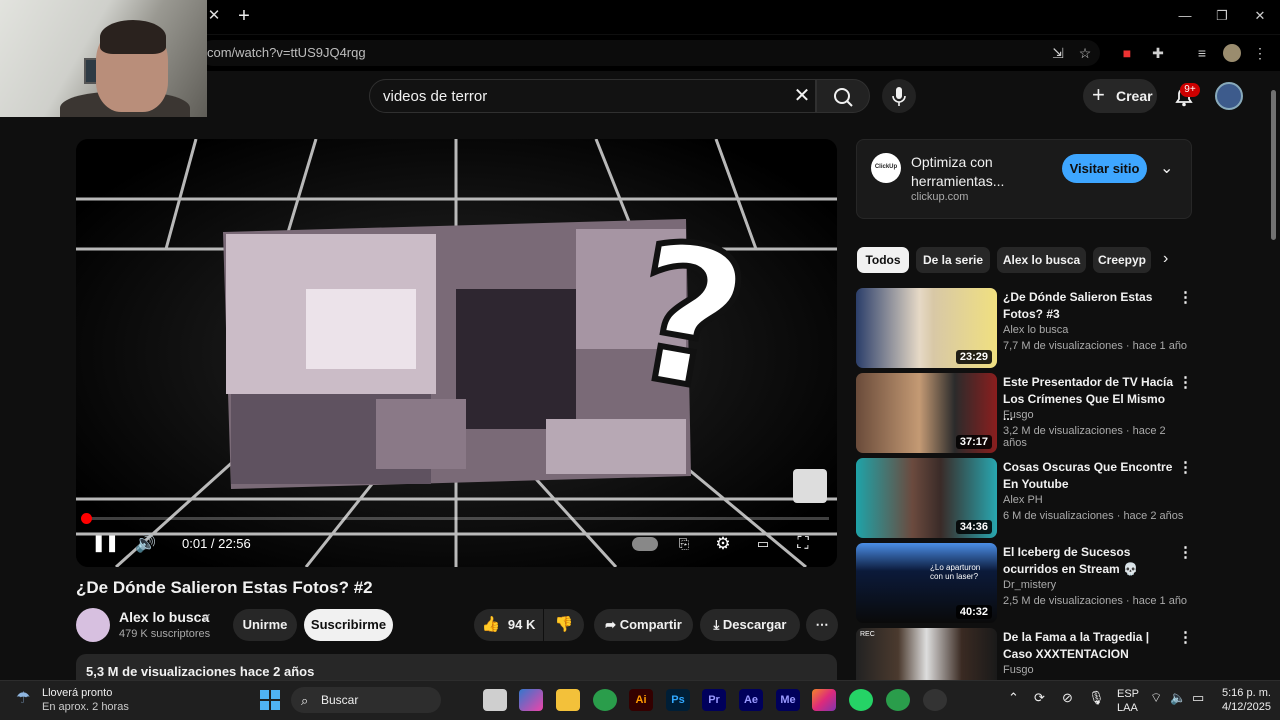 The height and width of the screenshot is (720, 1280). What do you see at coordinates (1089, 476) in the screenshot?
I see `related-title: Cosas Oscuras Que Encontre En Youtube` at bounding box center [1089, 476].